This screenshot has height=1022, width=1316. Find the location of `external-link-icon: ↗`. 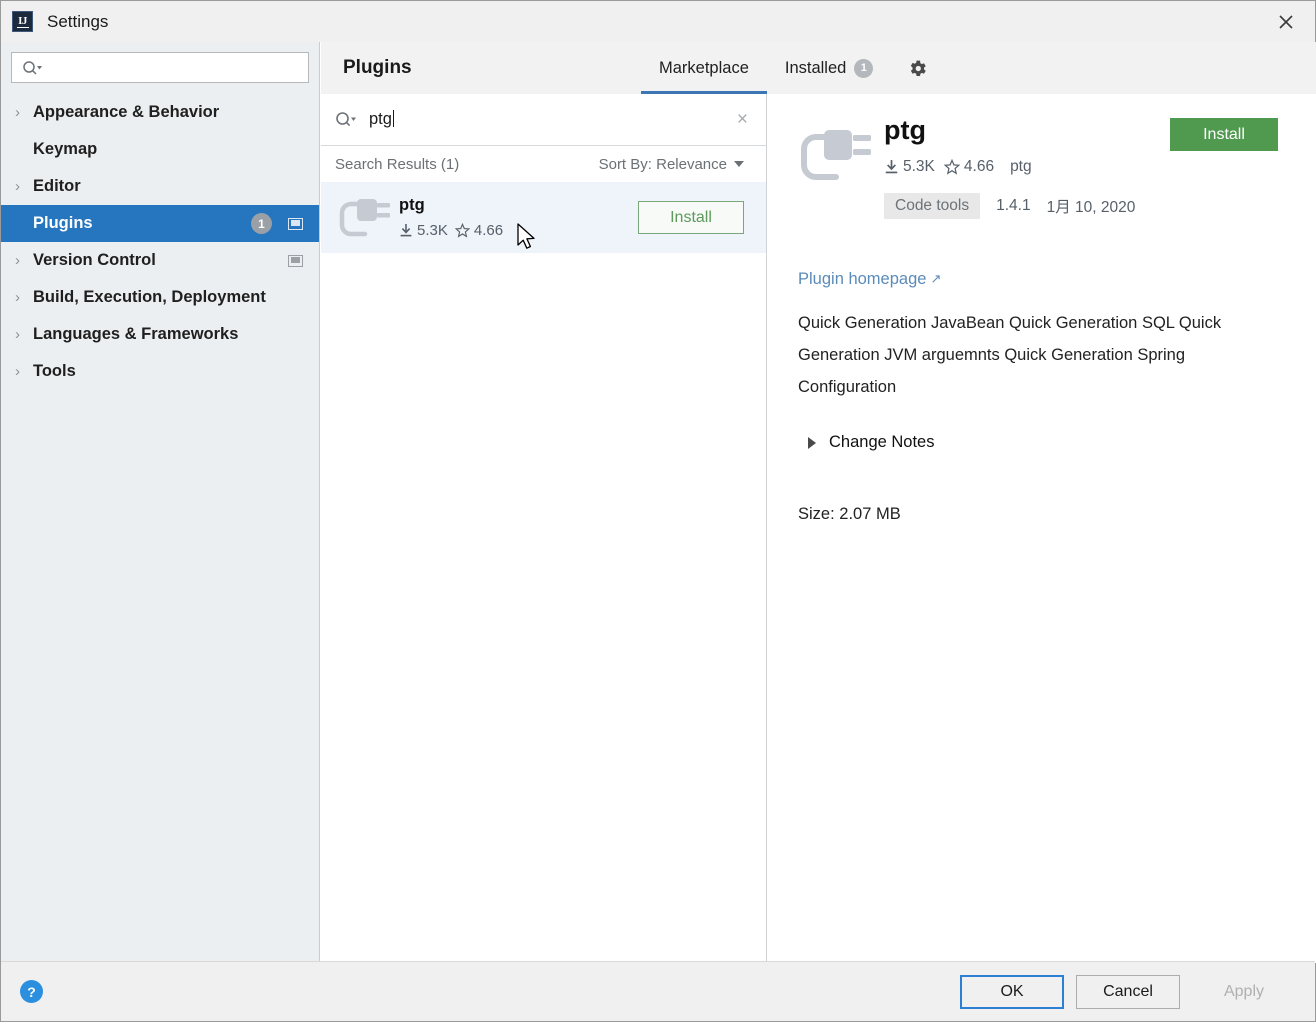

external-link-icon: ↗ is located at coordinates (936, 279).